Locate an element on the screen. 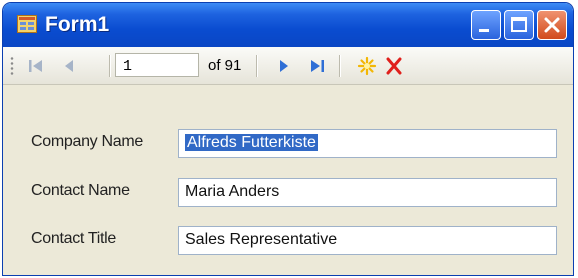 This screenshot has height=278, width=578. toolbar-grip is located at coordinates (12, 66).